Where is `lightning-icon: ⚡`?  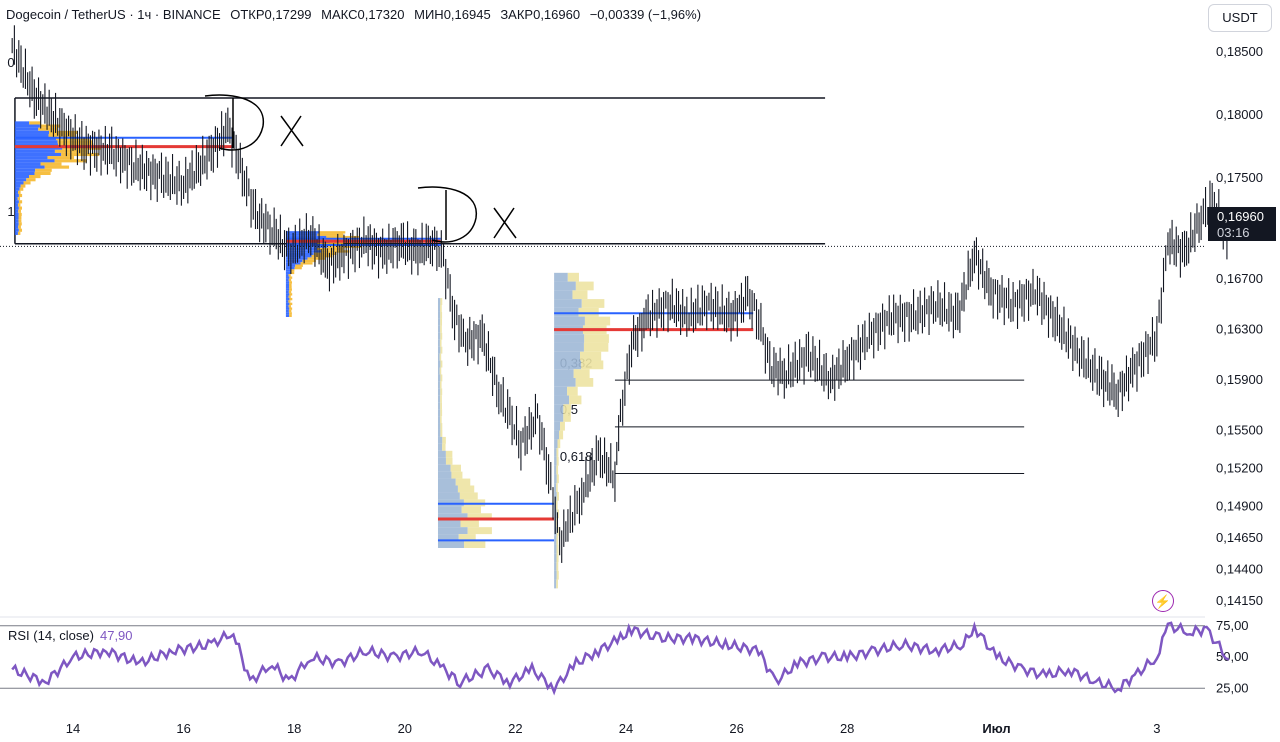
lightning-icon: ⚡ is located at coordinates (1163, 601).